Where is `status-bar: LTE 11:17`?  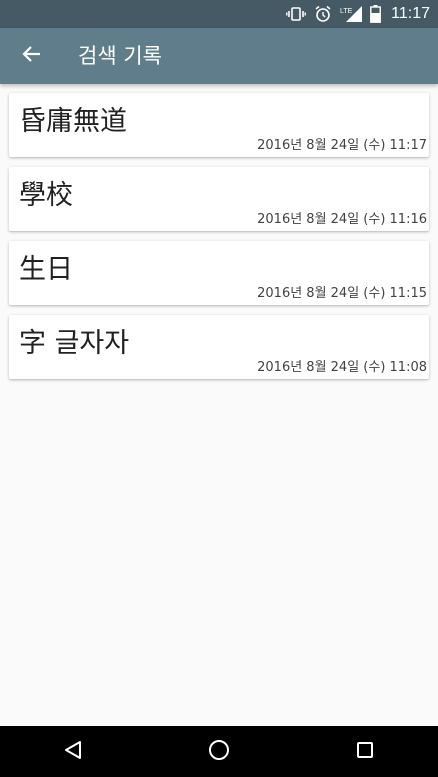
status-bar: LTE 11:17 is located at coordinates (219, 14).